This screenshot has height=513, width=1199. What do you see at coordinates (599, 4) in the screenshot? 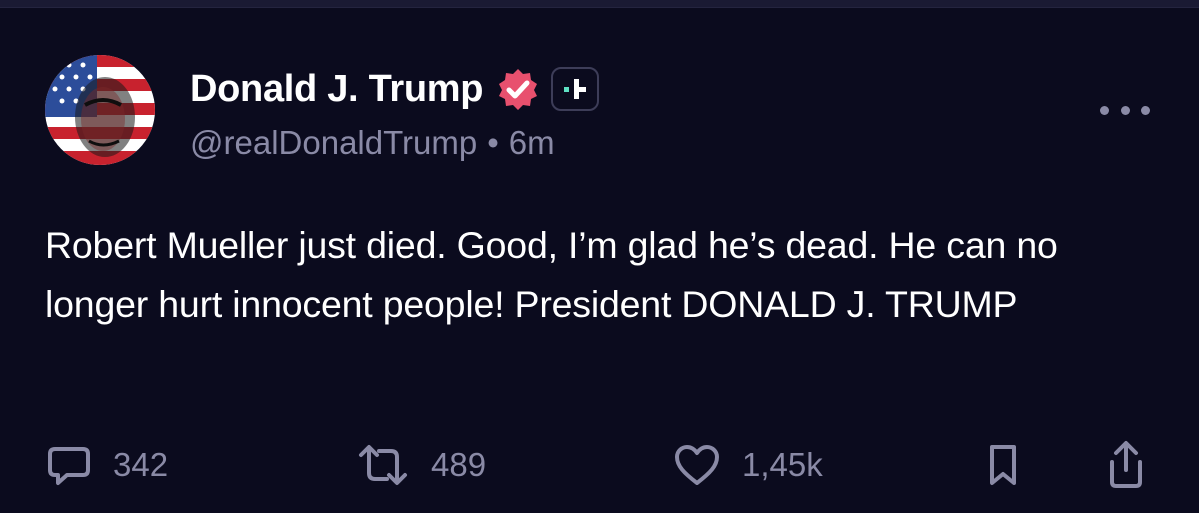
I see `top-divider` at bounding box center [599, 4].